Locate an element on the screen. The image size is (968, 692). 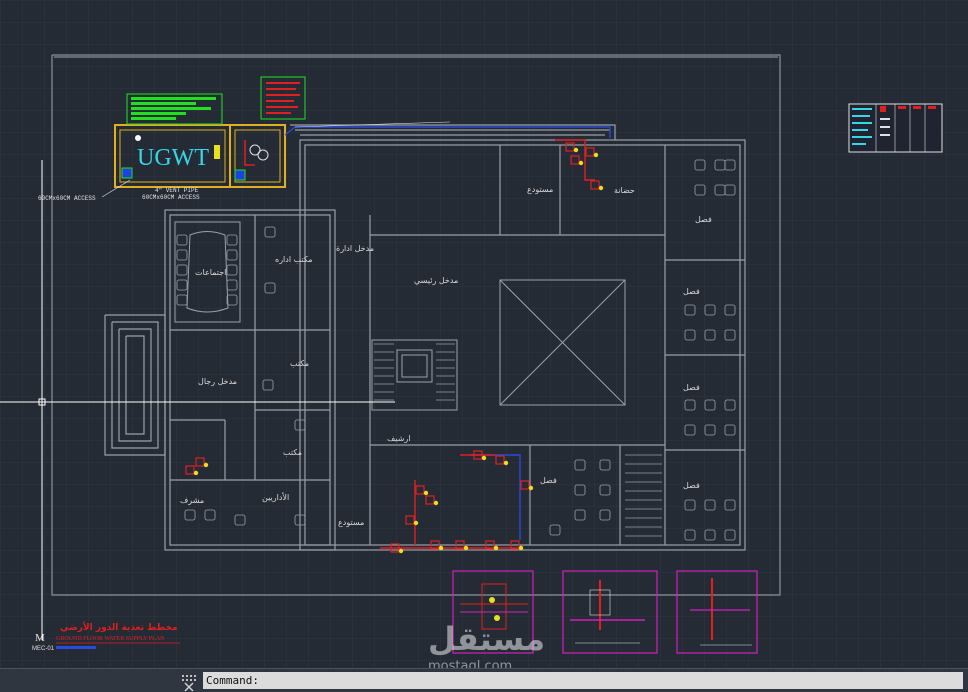
vent-note: 4" VENT PIPE is located at coordinates (177, 190).